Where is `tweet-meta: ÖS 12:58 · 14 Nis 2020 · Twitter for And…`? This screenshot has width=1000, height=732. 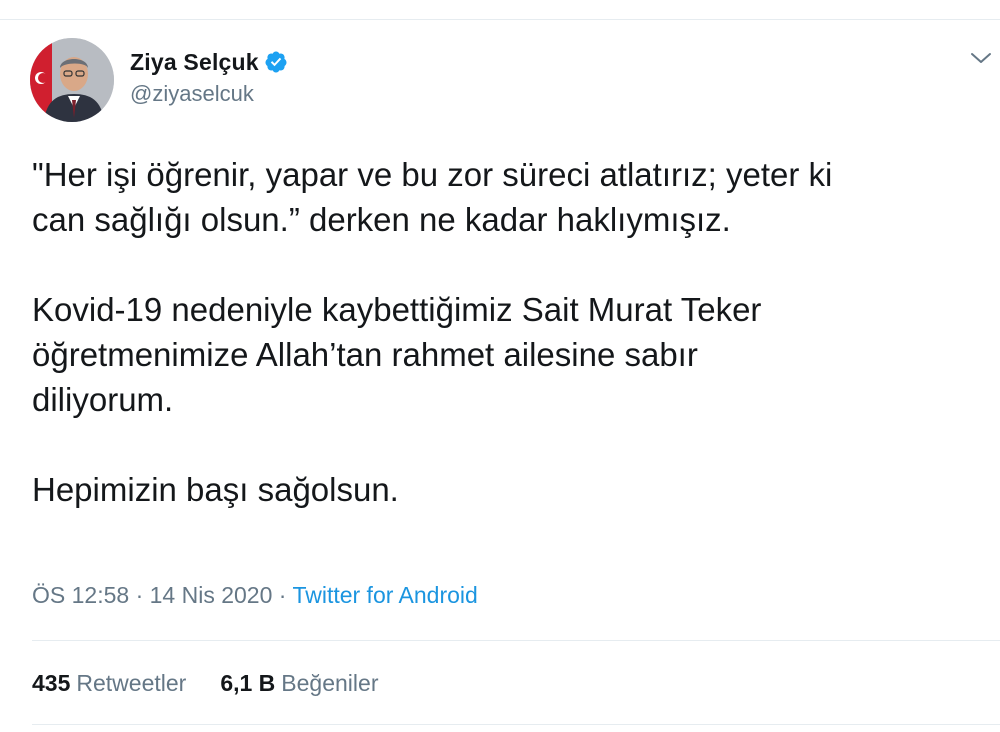 tweet-meta: ÖS 12:58 · 14 Nis 2020 · Twitter for And… is located at coordinates (255, 595).